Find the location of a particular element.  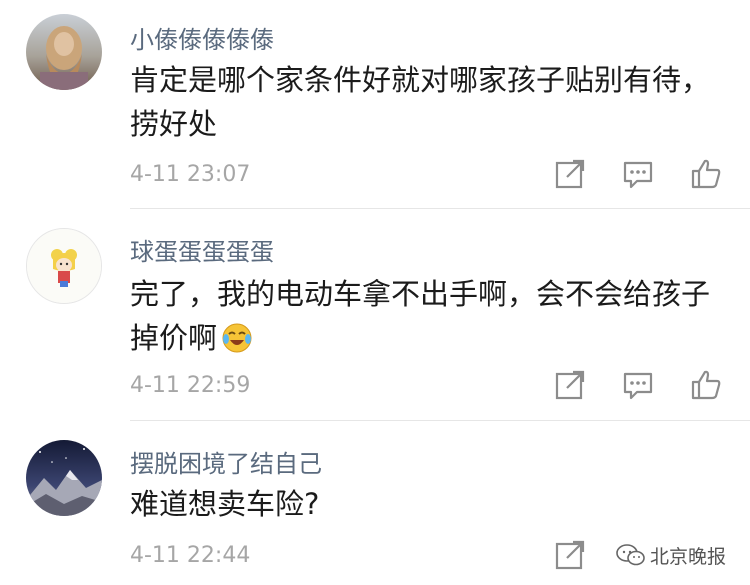

username: 摆脱困境了结自己 is located at coordinates (226, 461).